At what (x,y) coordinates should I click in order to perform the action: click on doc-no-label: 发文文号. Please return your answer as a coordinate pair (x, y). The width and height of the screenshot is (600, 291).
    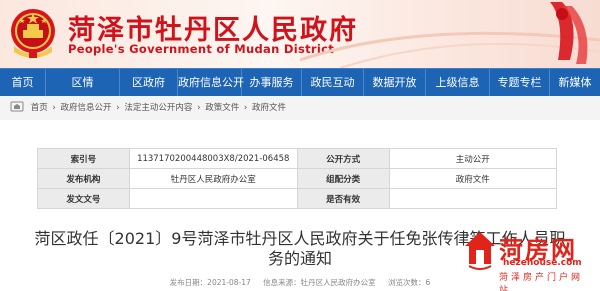
    Looking at the image, I should click on (83, 198).